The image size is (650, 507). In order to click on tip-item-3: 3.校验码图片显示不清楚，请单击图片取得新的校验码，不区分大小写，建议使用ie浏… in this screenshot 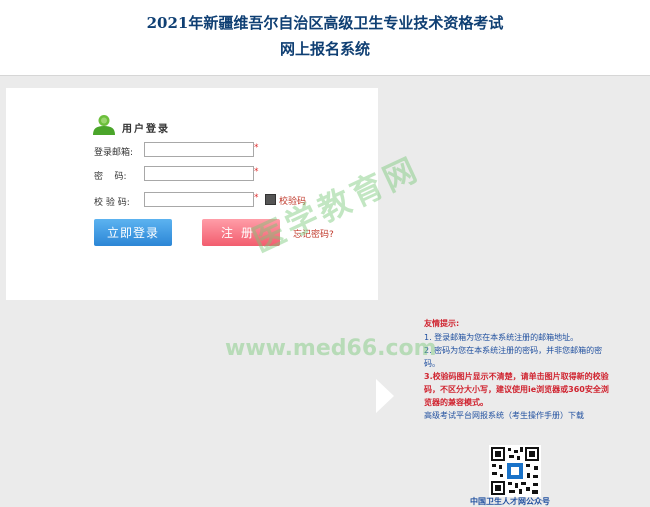, I will do `click(516, 389)`.